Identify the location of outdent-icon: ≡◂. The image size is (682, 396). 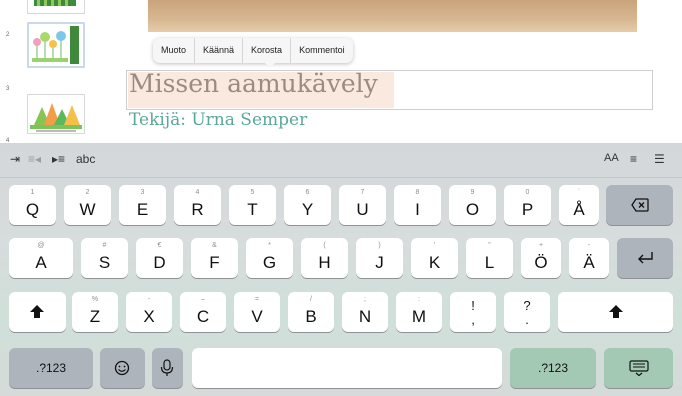
(34, 159).